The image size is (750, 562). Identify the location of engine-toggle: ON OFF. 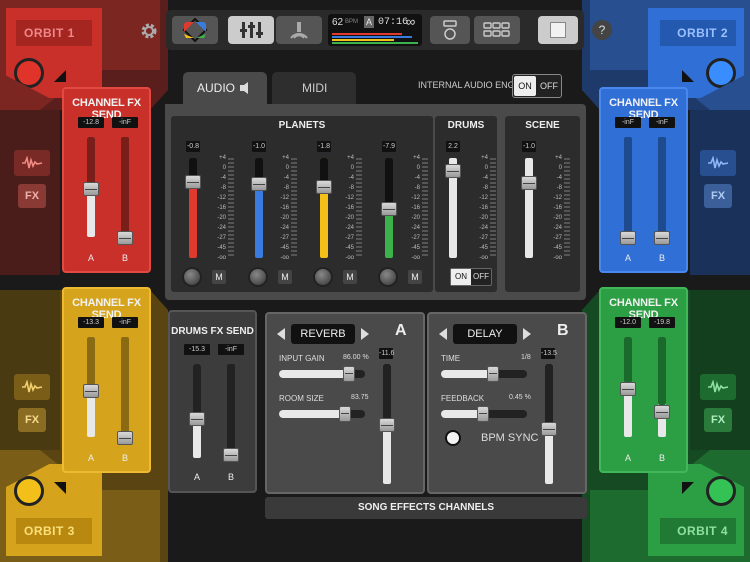
(537, 86).